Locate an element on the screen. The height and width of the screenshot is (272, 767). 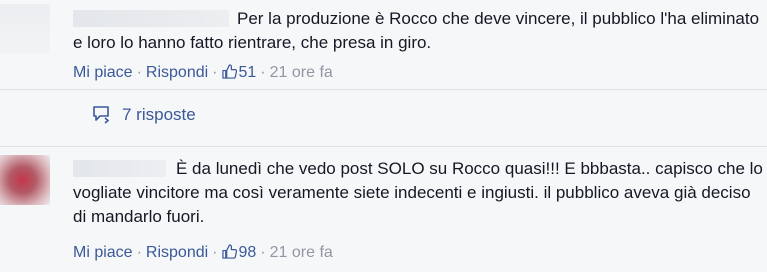
divider is located at coordinates (383, 89).